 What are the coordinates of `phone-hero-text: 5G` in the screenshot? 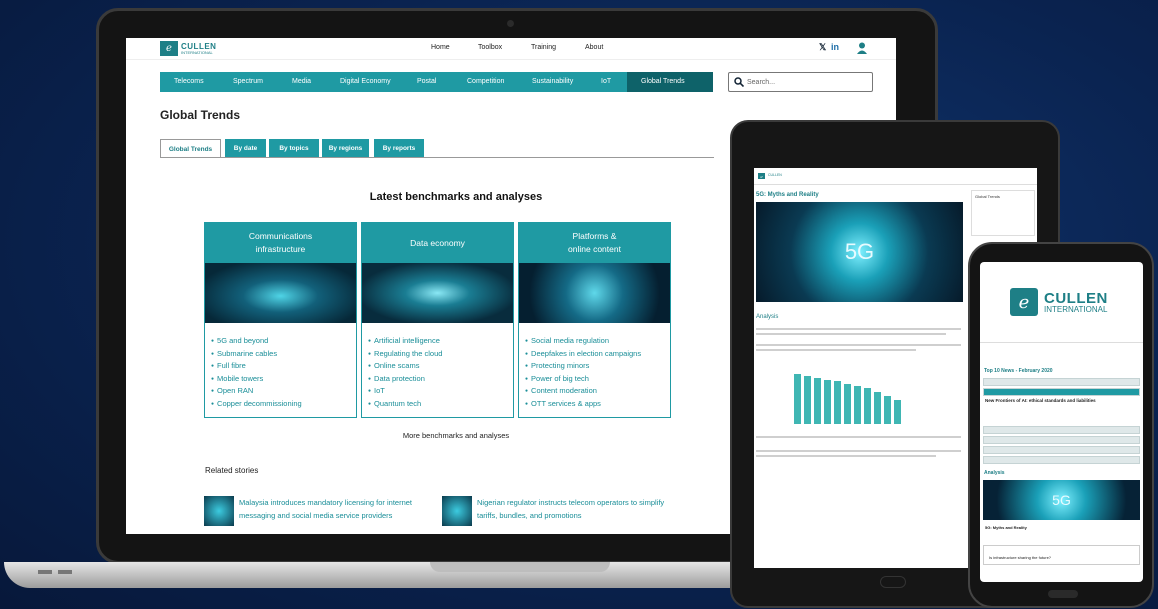 It's located at (1061, 500).